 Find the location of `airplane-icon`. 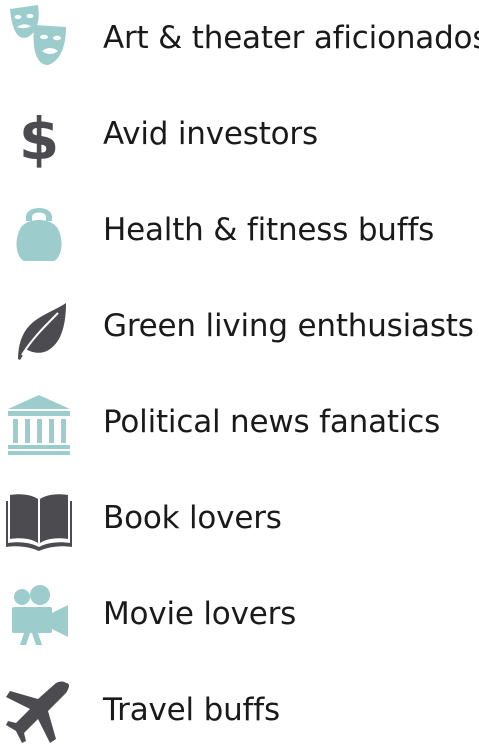

airplane-icon is located at coordinates (39, 712).